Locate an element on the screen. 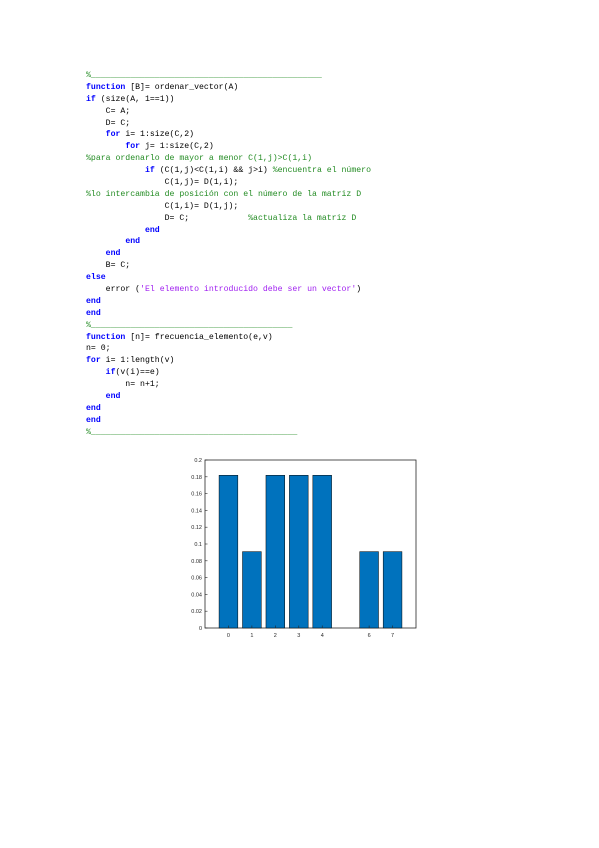 The image size is (599, 848). y-tick-label: 0.02 is located at coordinates (196, 612).